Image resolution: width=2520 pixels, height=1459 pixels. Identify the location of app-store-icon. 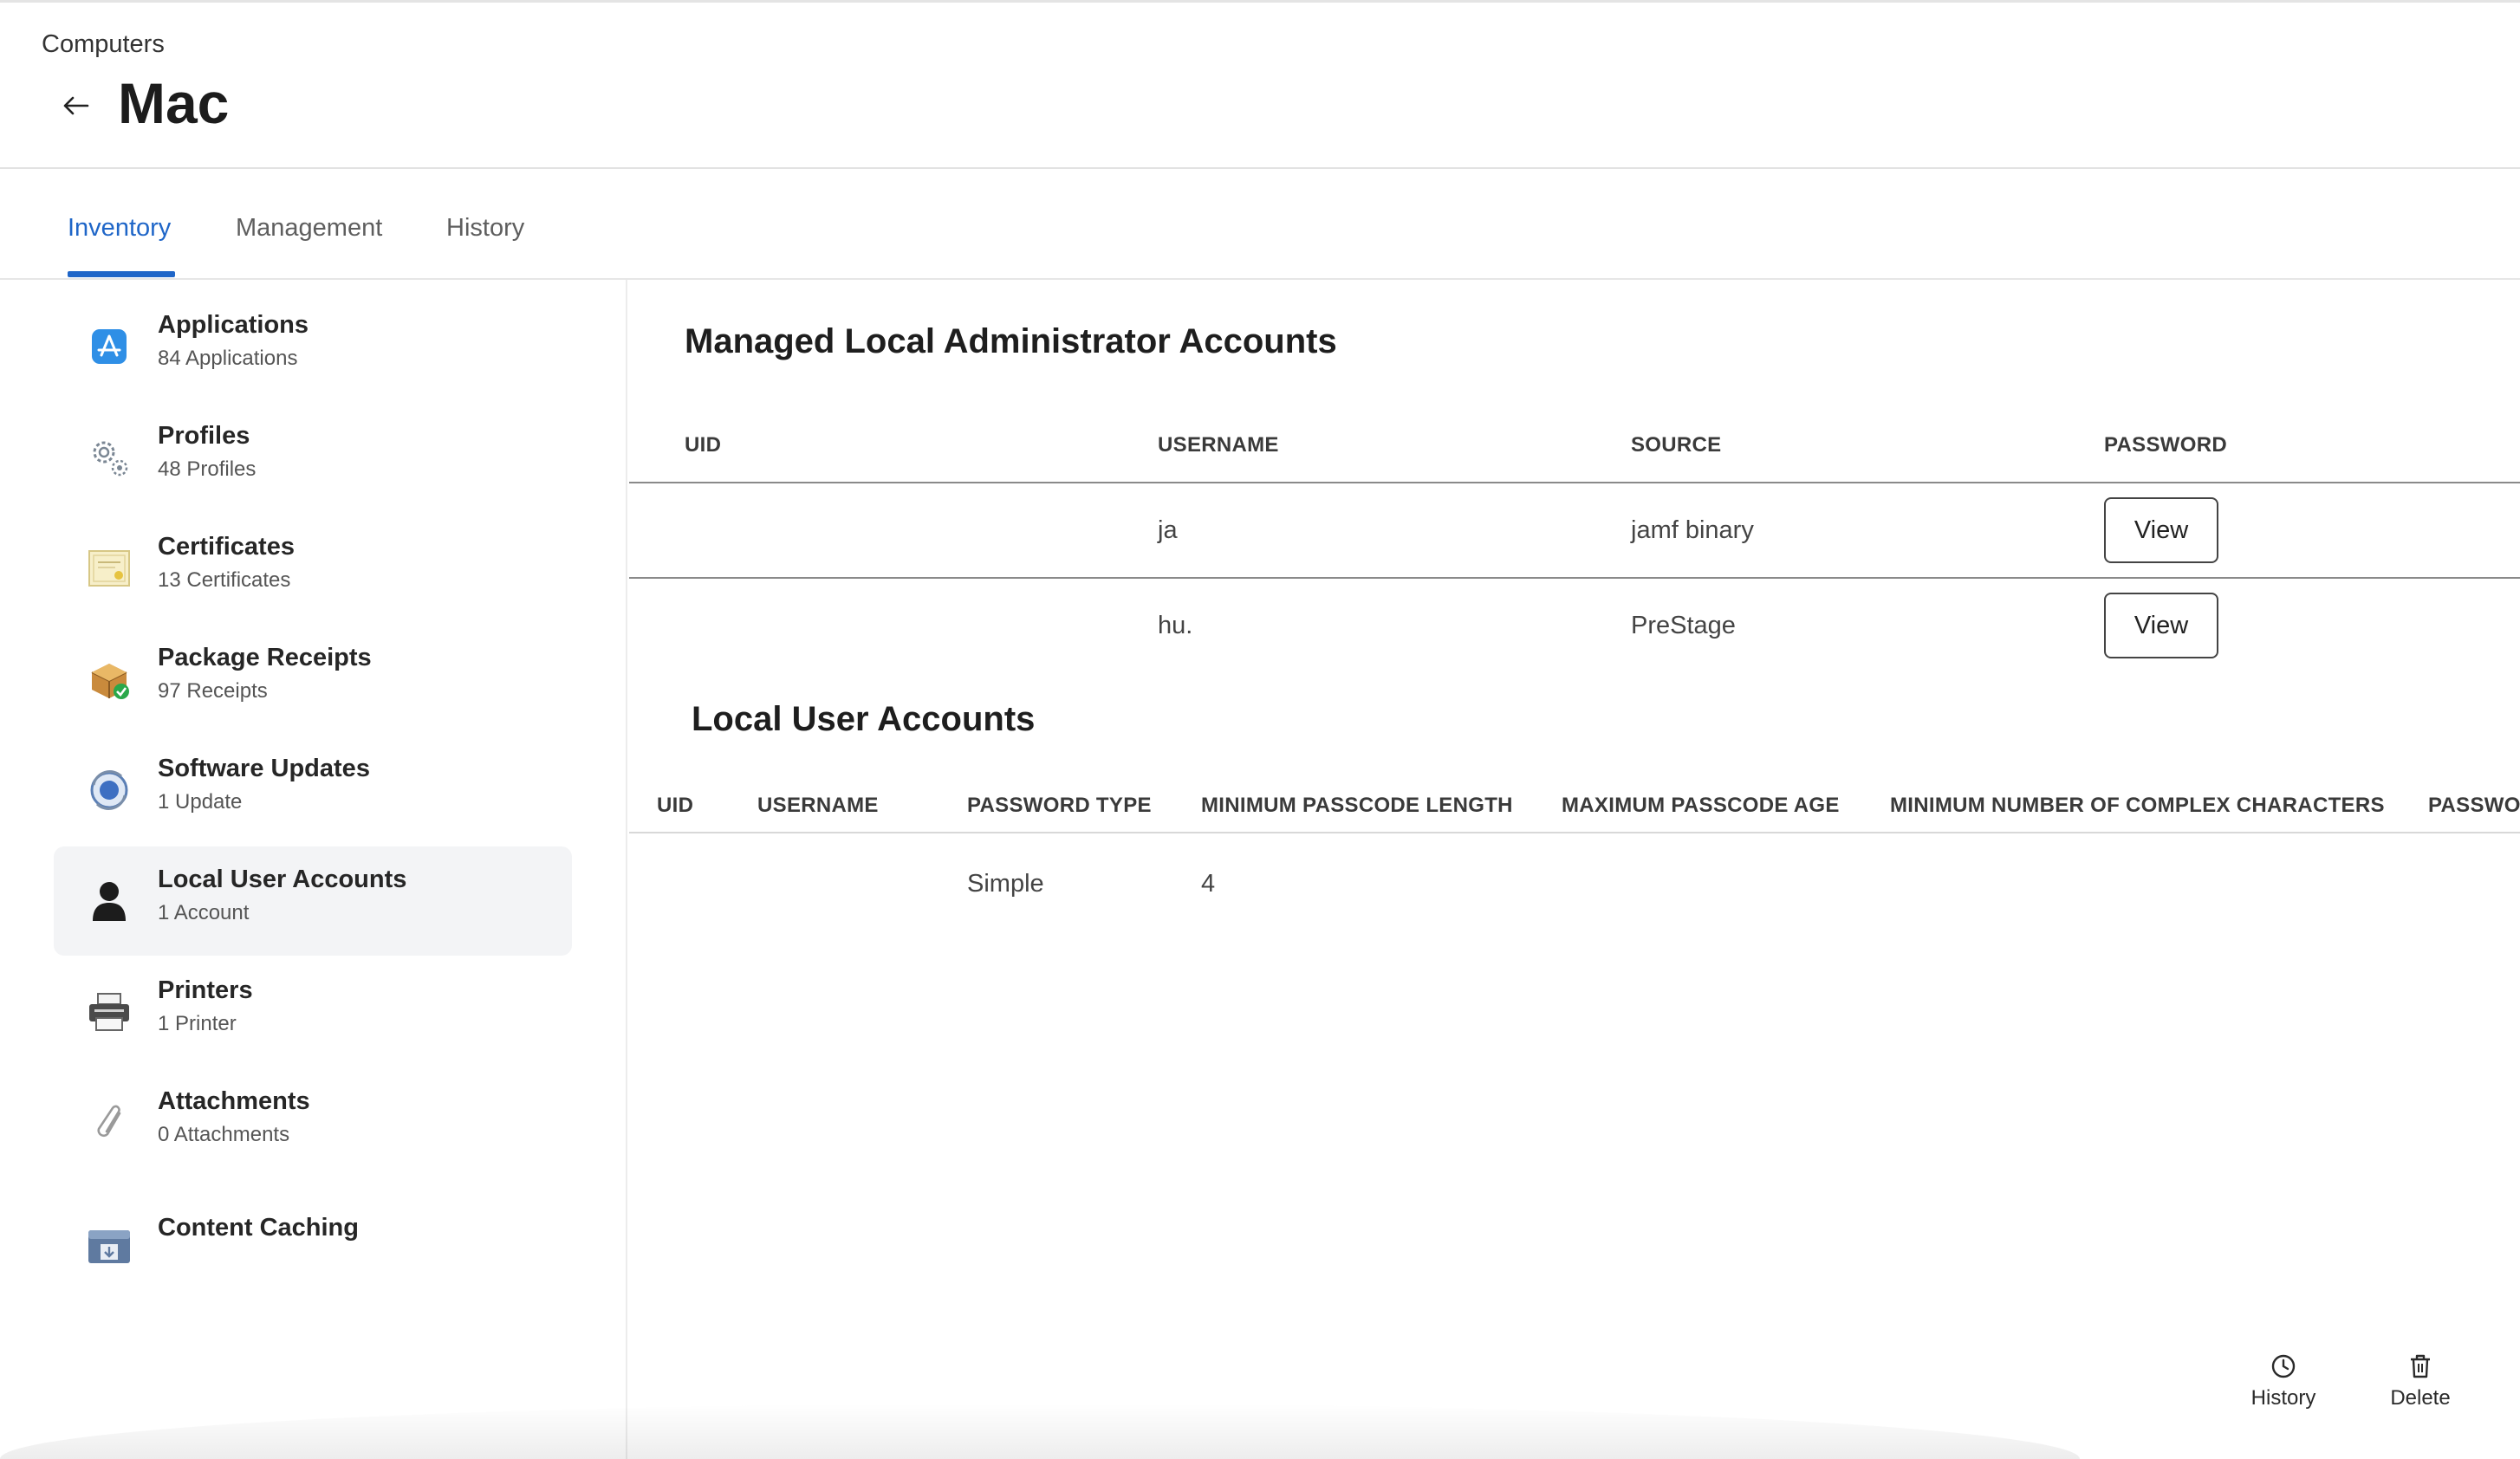
(109, 346).